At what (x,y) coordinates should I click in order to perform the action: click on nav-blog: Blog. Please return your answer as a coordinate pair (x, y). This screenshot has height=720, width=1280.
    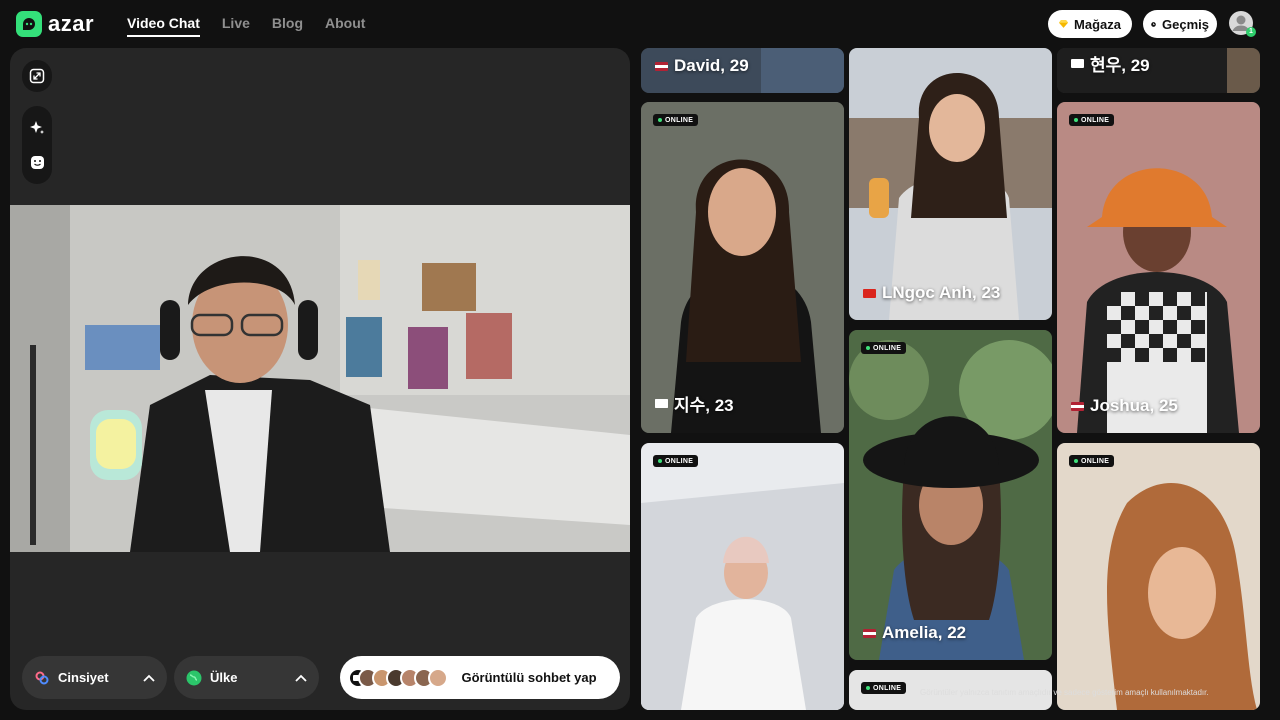
    Looking at the image, I should click on (287, 26).